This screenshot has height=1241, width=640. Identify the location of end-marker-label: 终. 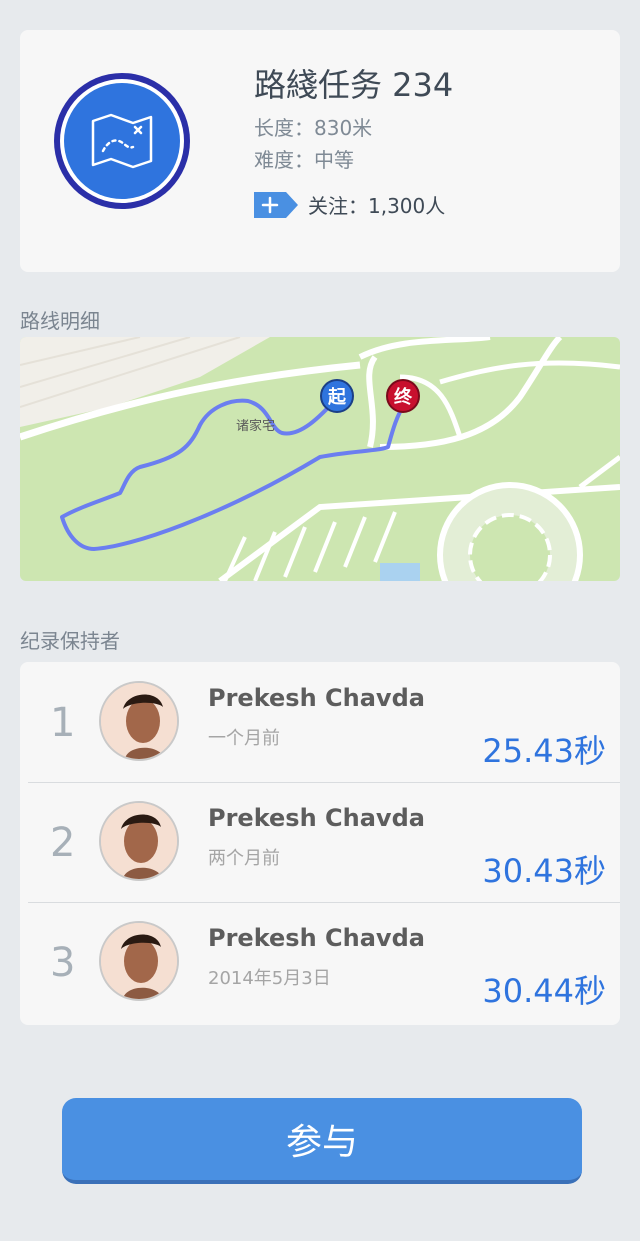
(403, 397).